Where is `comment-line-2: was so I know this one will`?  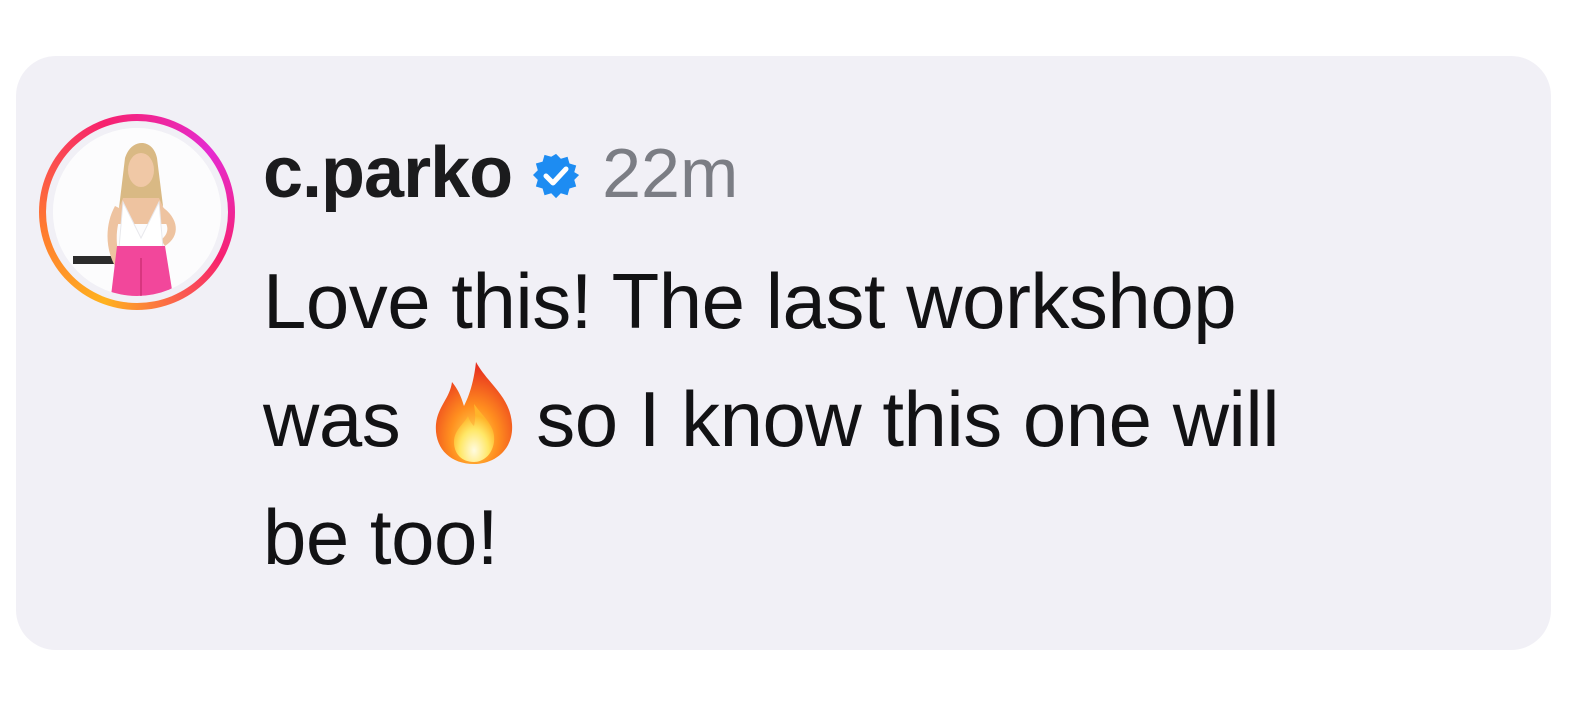
comment-line-2: was so I know this one will is located at coordinates (898, 419).